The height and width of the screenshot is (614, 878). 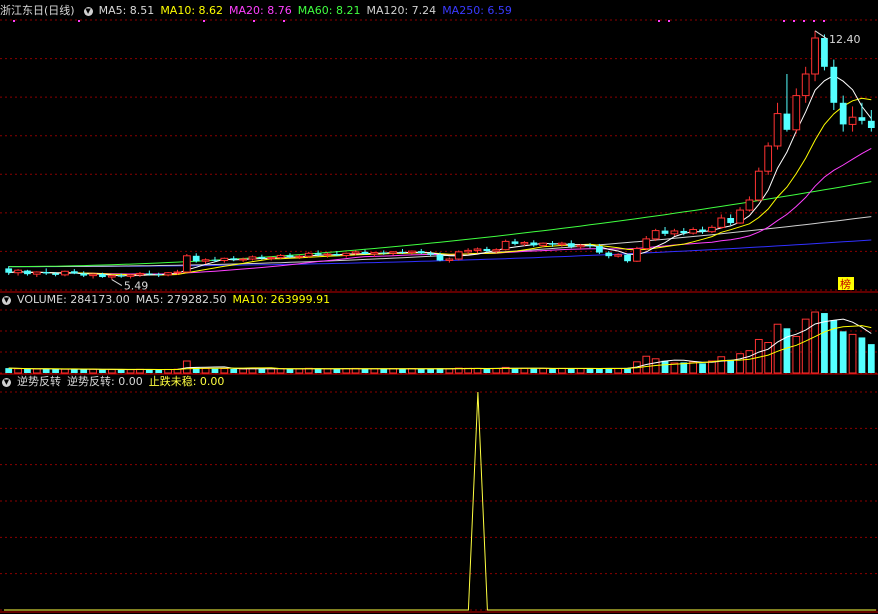 What do you see at coordinates (281, 299) in the screenshot?
I see `volume-ma10-readout: MA10: 263999.91` at bounding box center [281, 299].